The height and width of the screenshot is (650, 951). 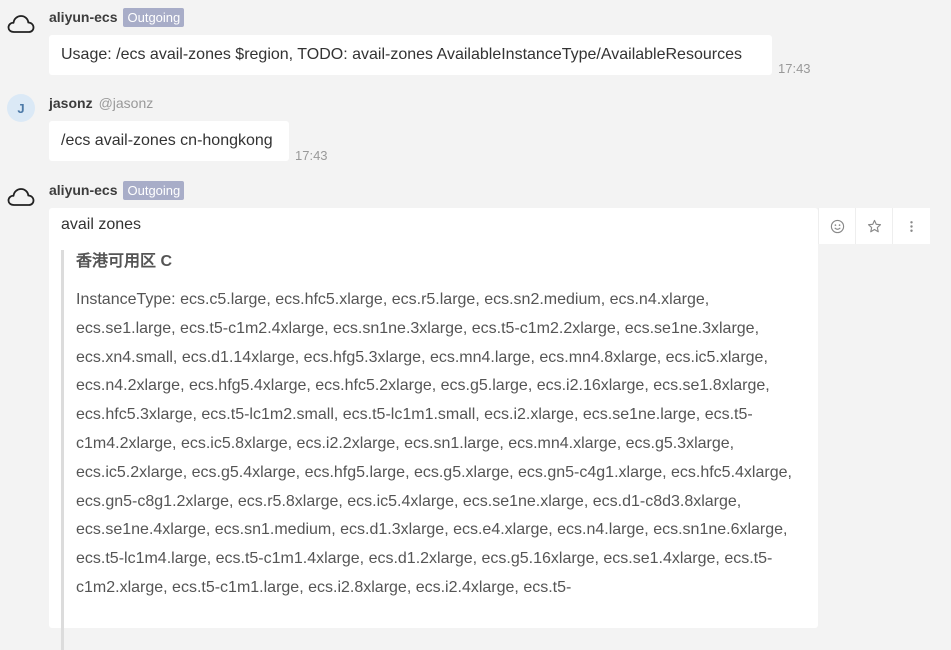 I want to click on user-handle: @jasonz, so click(x=126, y=103).